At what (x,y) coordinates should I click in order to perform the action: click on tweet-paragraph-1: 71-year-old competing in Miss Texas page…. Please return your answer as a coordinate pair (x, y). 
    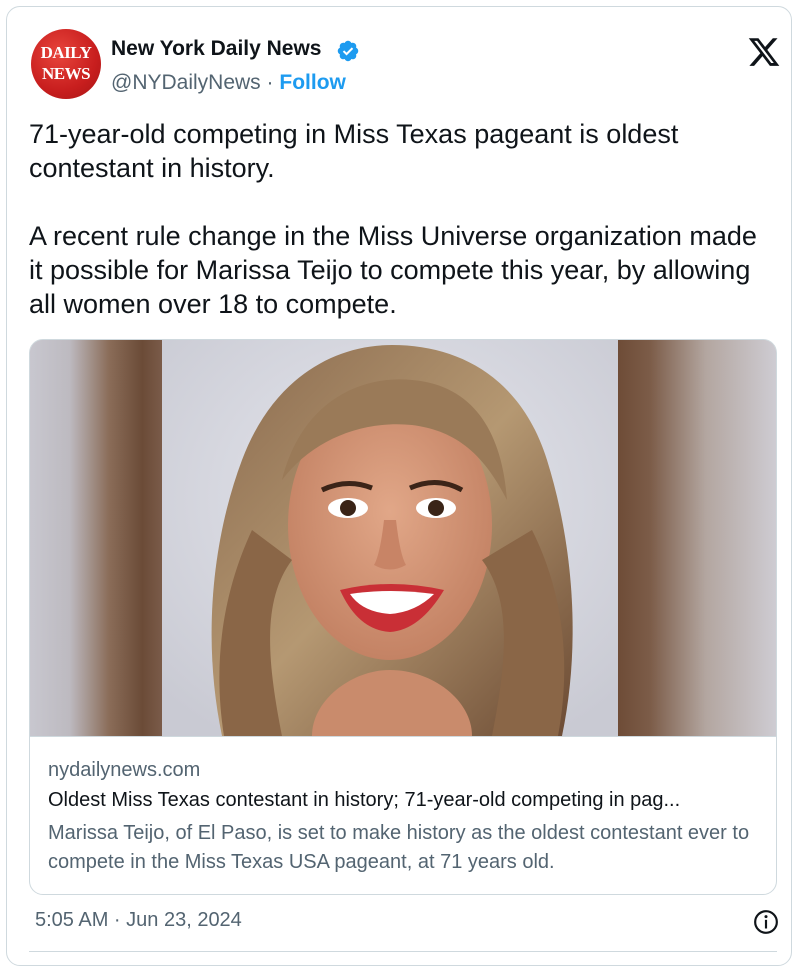
    Looking at the image, I should click on (354, 151).